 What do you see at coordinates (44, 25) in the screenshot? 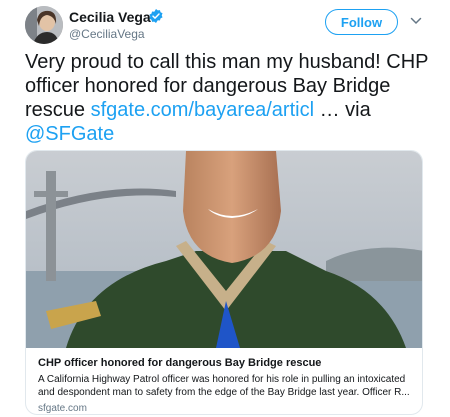
I see `avatar` at bounding box center [44, 25].